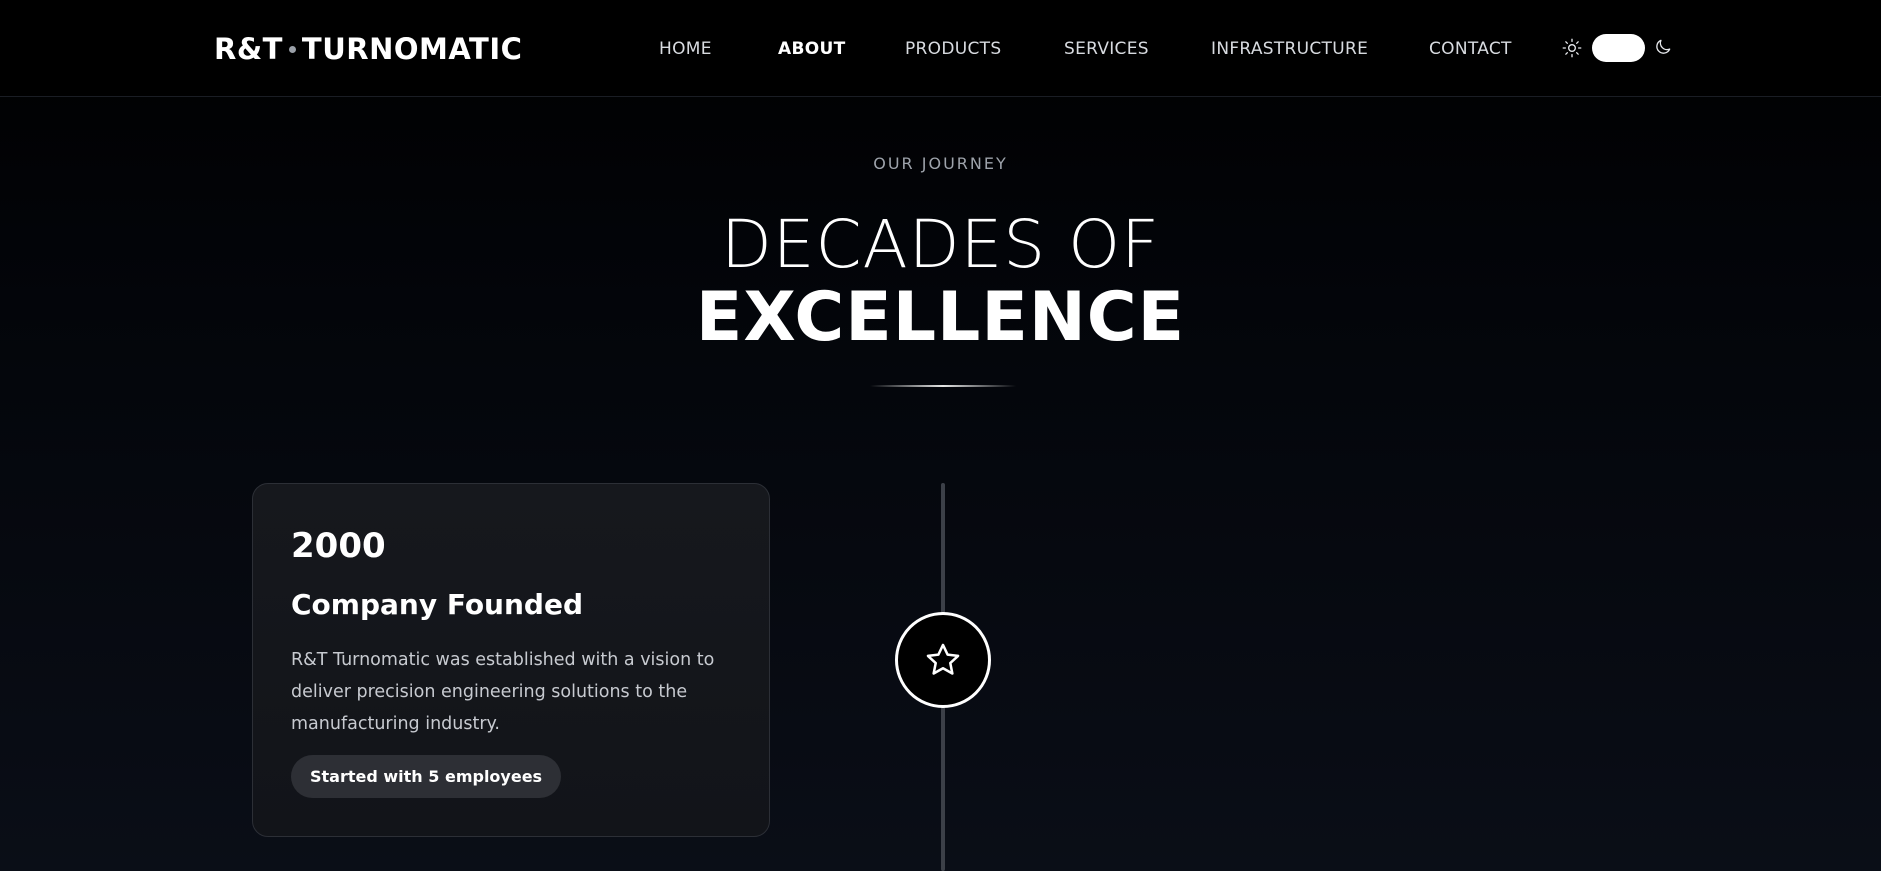 Image resolution: width=1881 pixels, height=871 pixels. I want to click on section-title-bold: EXCELLENCE, so click(940, 317).